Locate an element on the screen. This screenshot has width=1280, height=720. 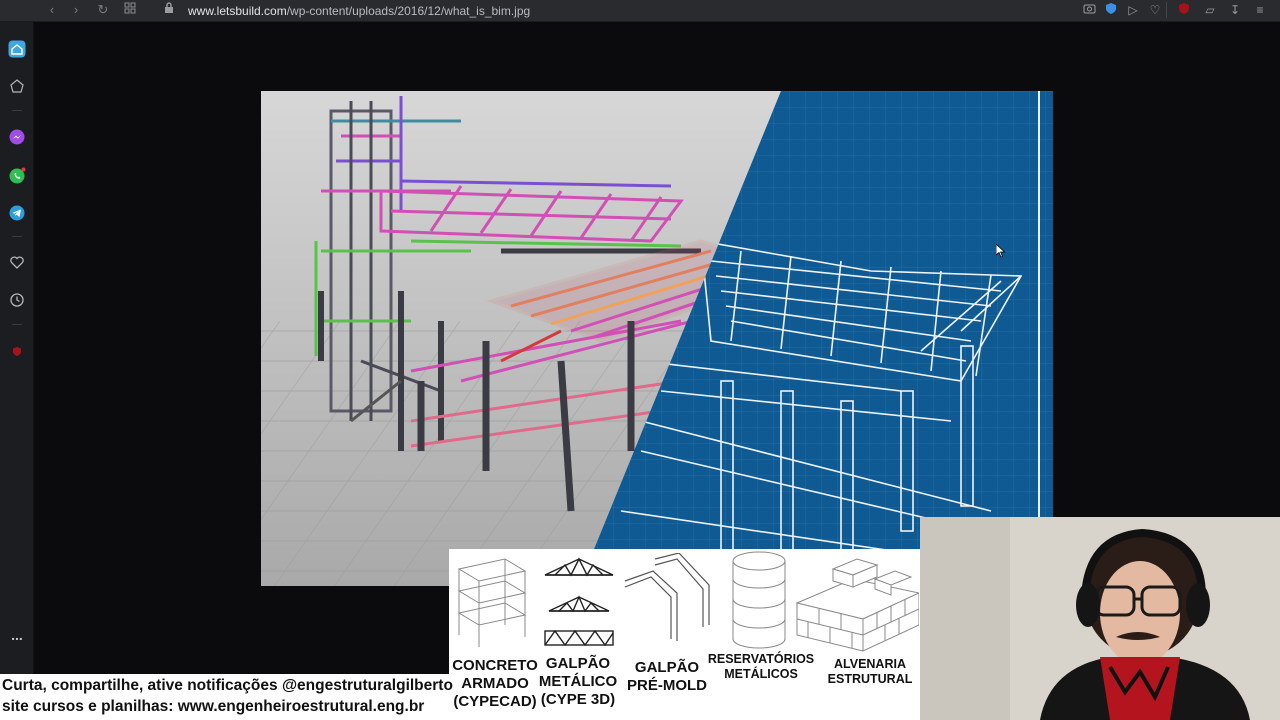
cube-icon: ▱ is located at coordinates (1210, 10).